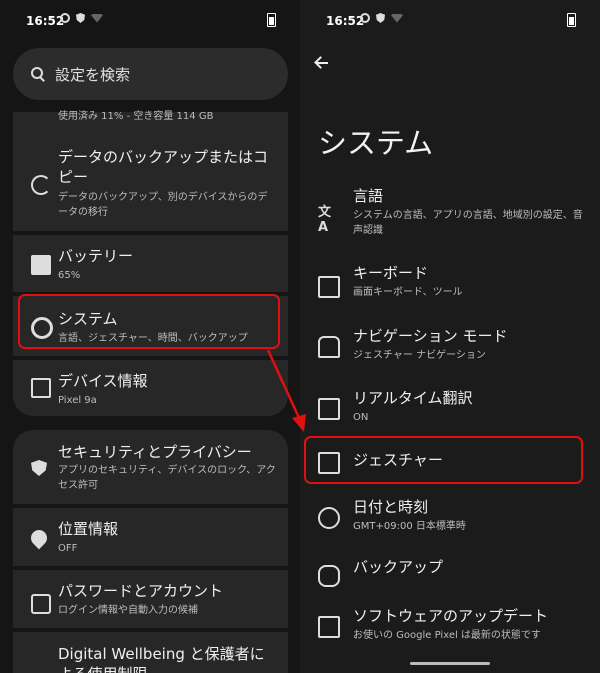 This screenshot has height=673, width=600. Describe the element at coordinates (409, 526) in the screenshot. I see `item-subtitle: GMT+09:00 日本標準時` at that location.